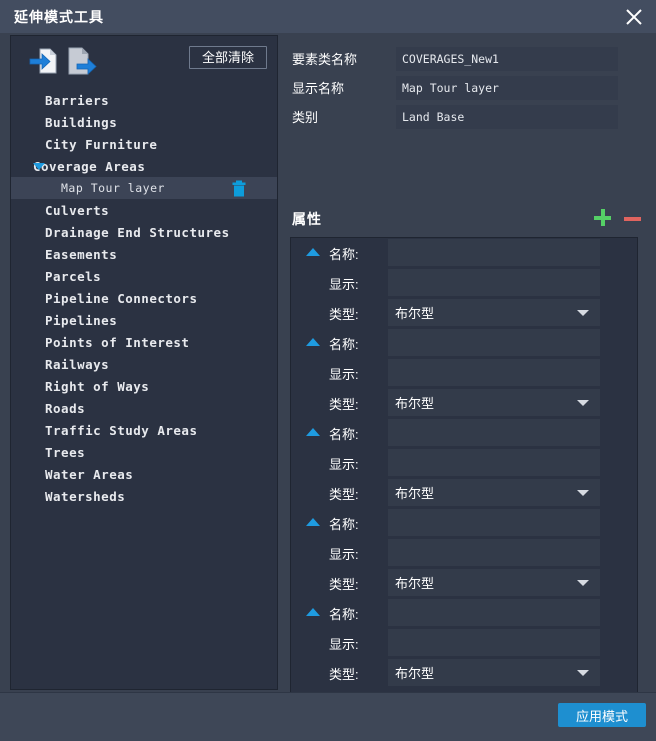 The width and height of the screenshot is (656, 741). I want to click on tree-item: Barriers, so click(144, 100).